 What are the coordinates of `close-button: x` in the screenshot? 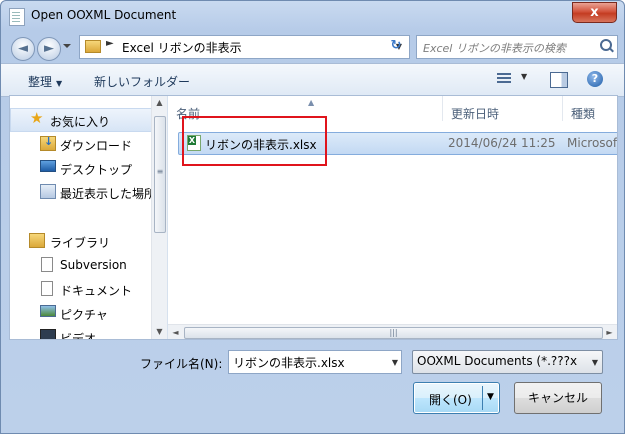 It's located at (594, 12).